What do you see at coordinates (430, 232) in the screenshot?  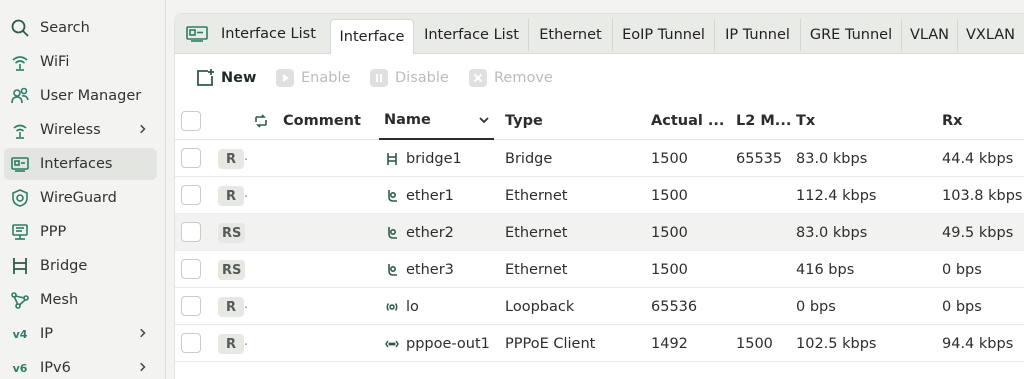 I see `name-text: ether2` at bounding box center [430, 232].